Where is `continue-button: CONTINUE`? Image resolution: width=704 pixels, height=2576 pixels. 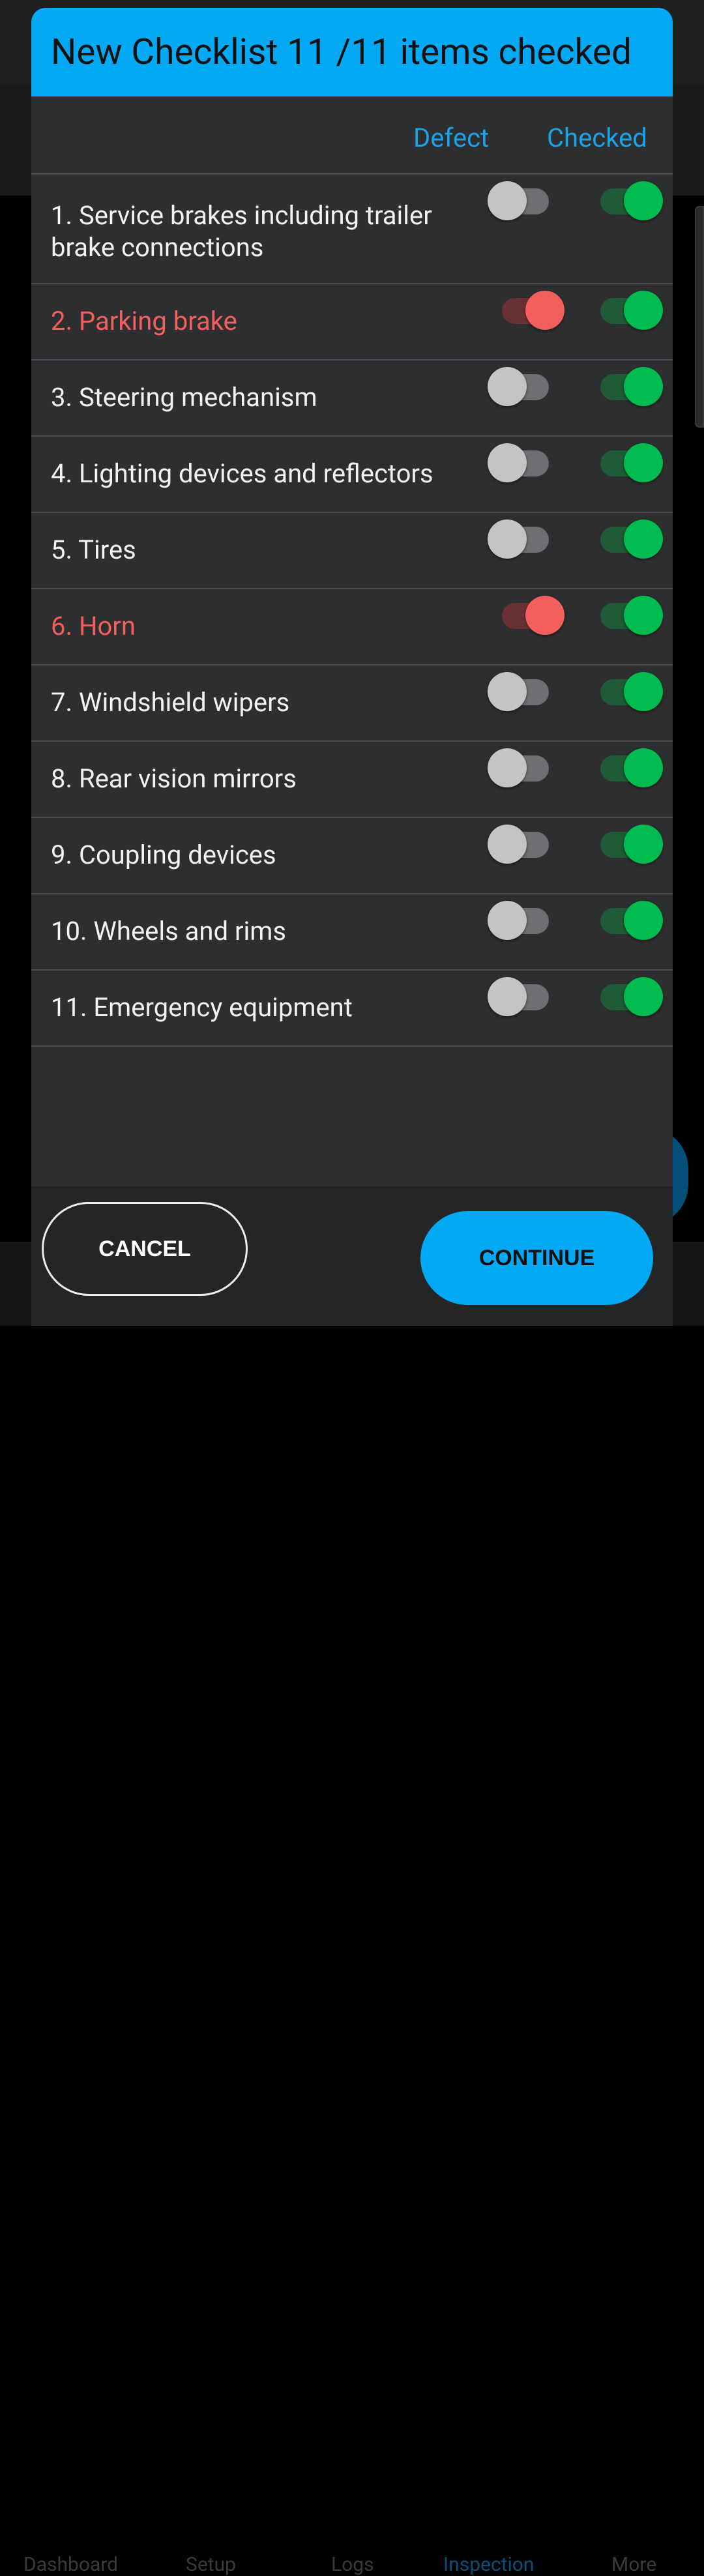
continue-button: CONTINUE is located at coordinates (536, 1258).